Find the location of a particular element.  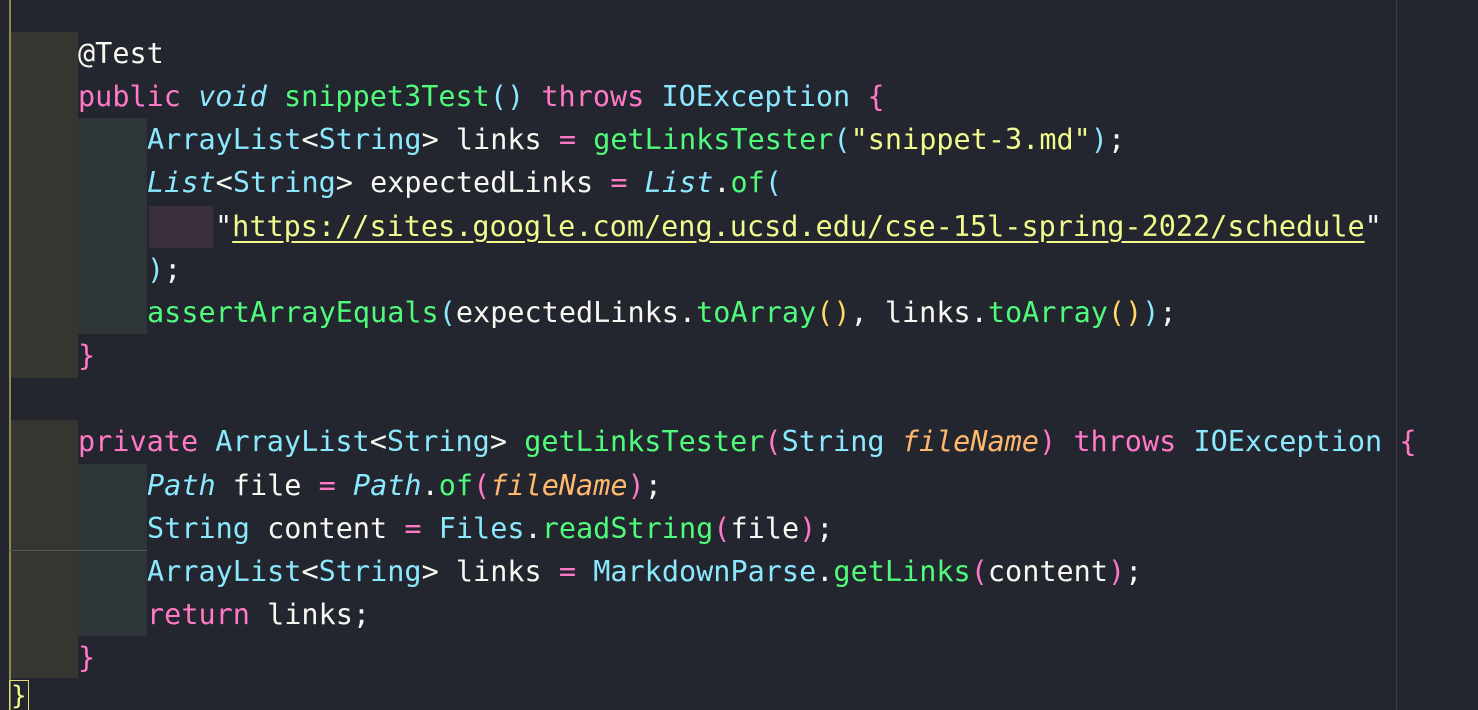

identifier-token: links; is located at coordinates (310, 614).